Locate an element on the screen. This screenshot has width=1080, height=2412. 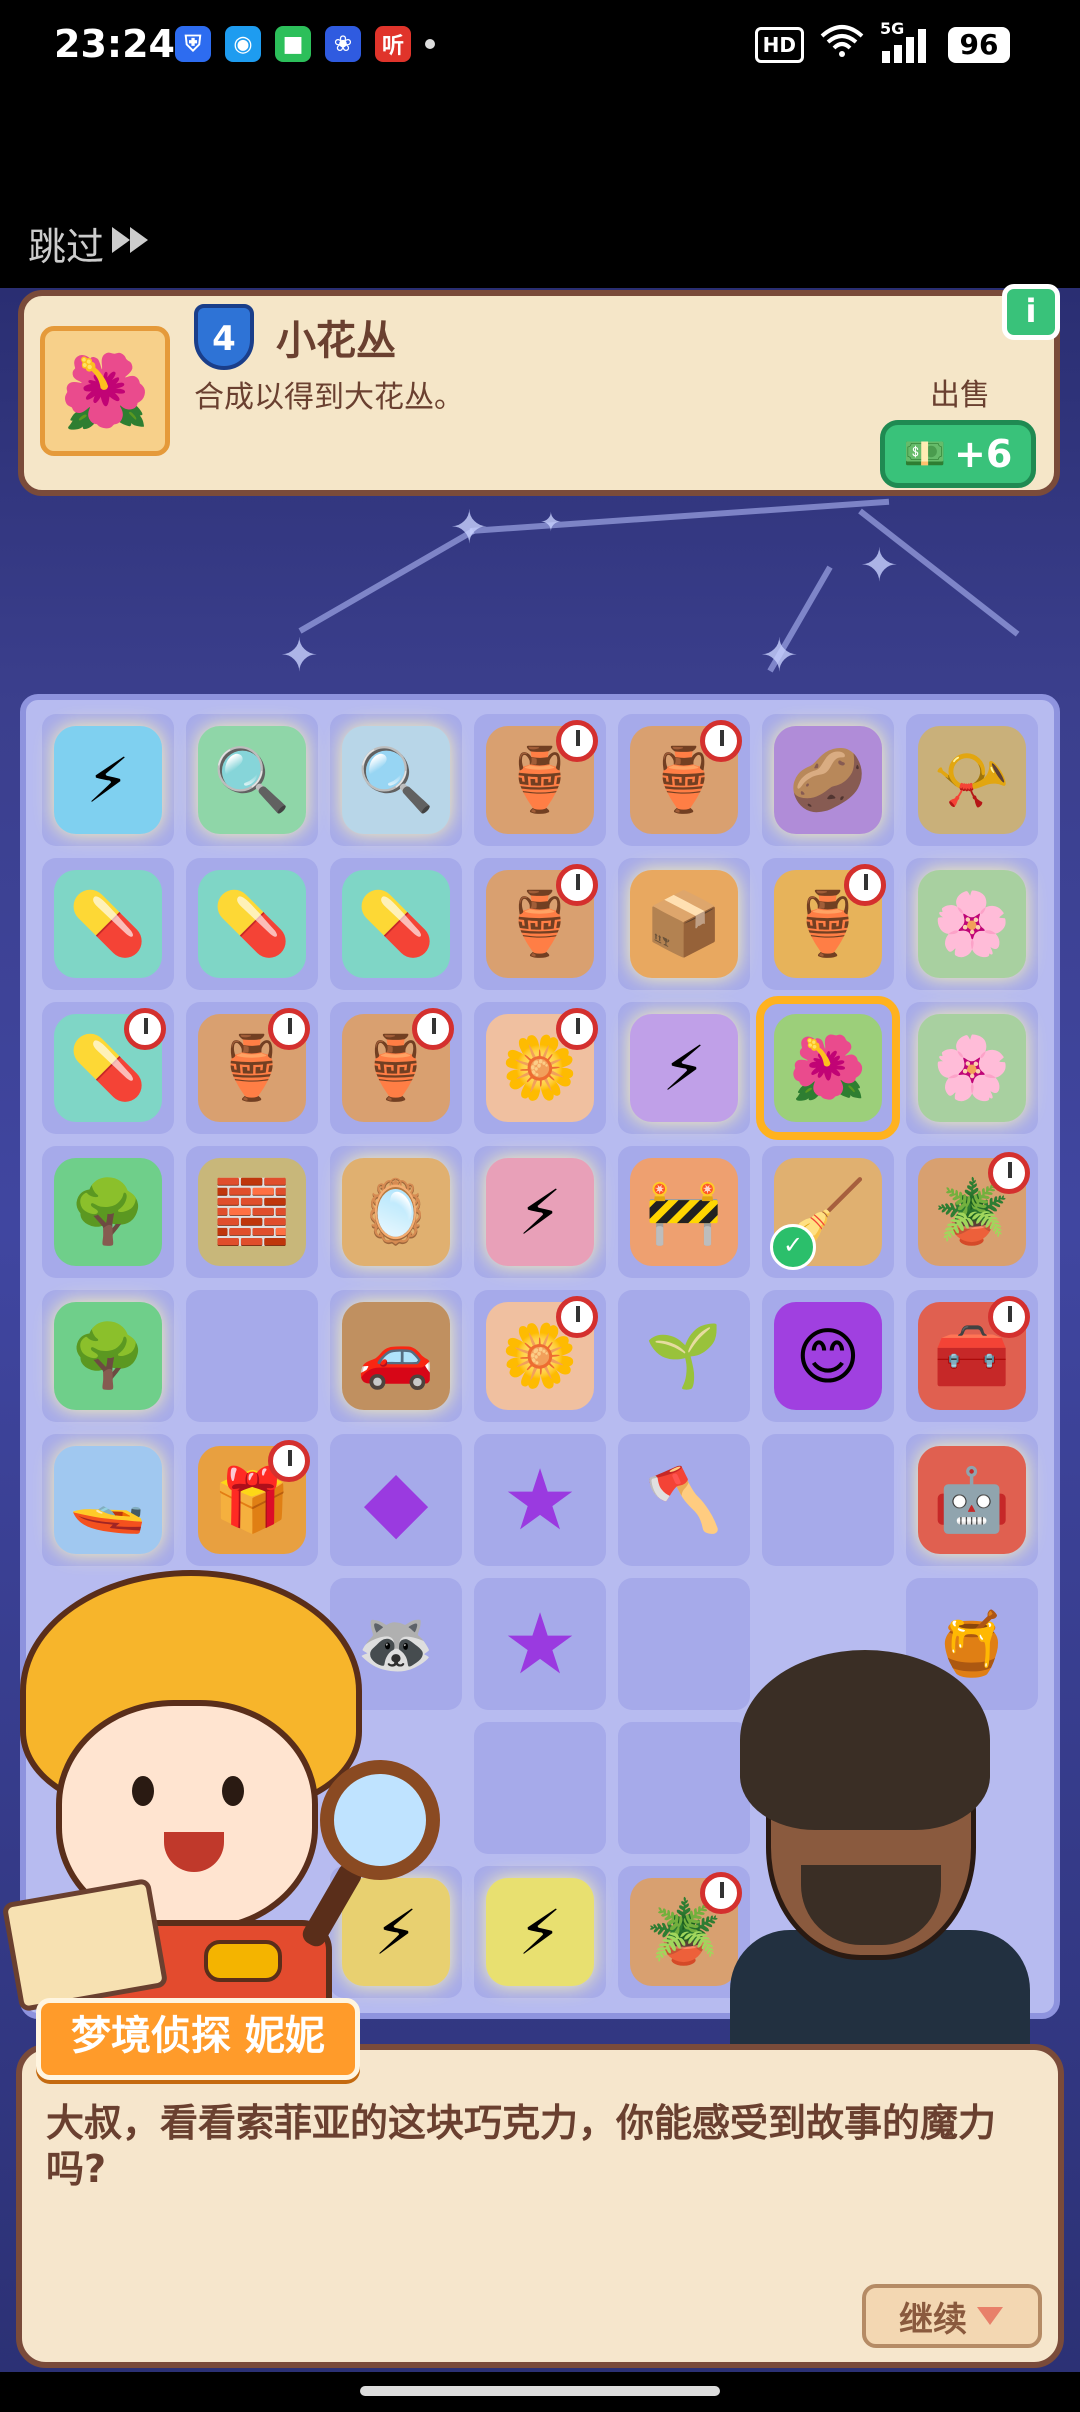
board-cell: 🚤 is located at coordinates (108, 1500).